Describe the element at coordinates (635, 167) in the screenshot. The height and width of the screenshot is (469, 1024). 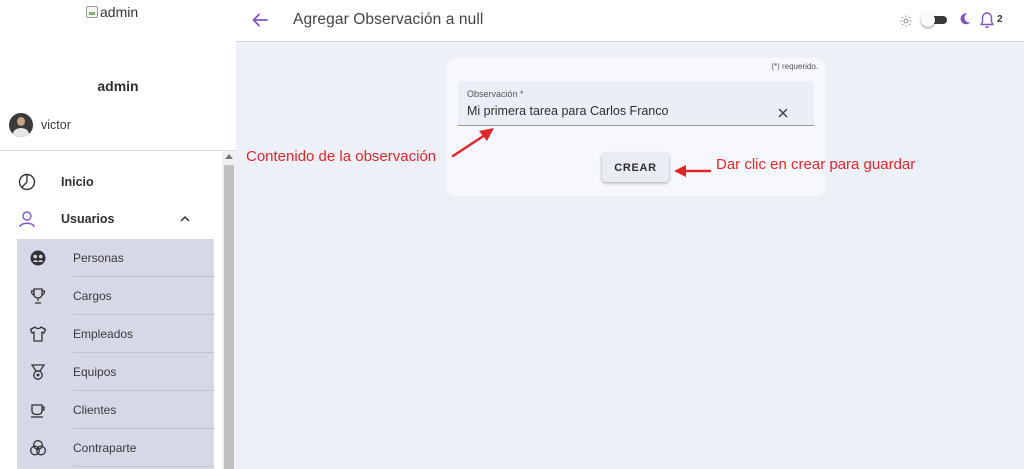
I see `crear-button: CREAR` at that location.